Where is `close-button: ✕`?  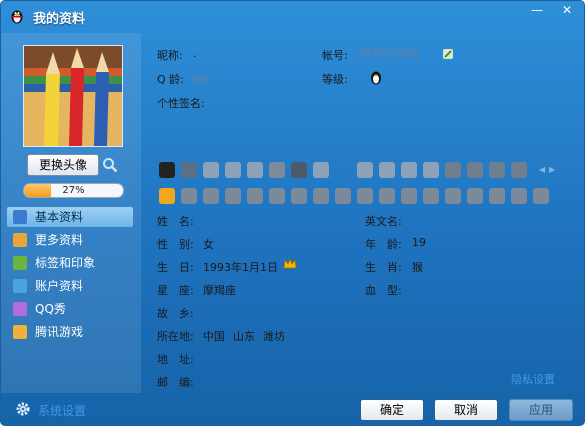
close-button: ✕ is located at coordinates (567, 11).